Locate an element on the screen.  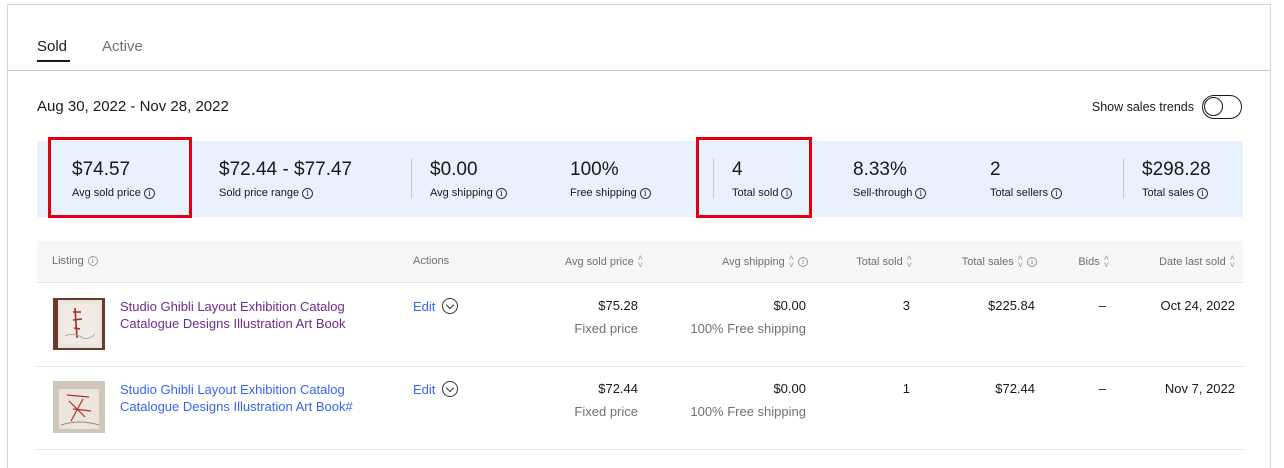
header-listing: Listing i is located at coordinates (75, 261).